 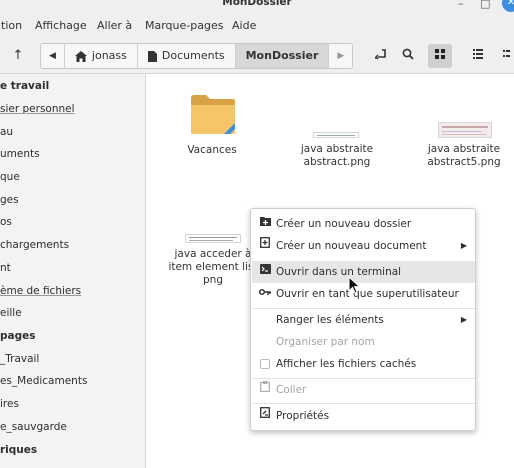 What do you see at coordinates (485, 5) in the screenshot?
I see `maximize-button: □` at bounding box center [485, 5].